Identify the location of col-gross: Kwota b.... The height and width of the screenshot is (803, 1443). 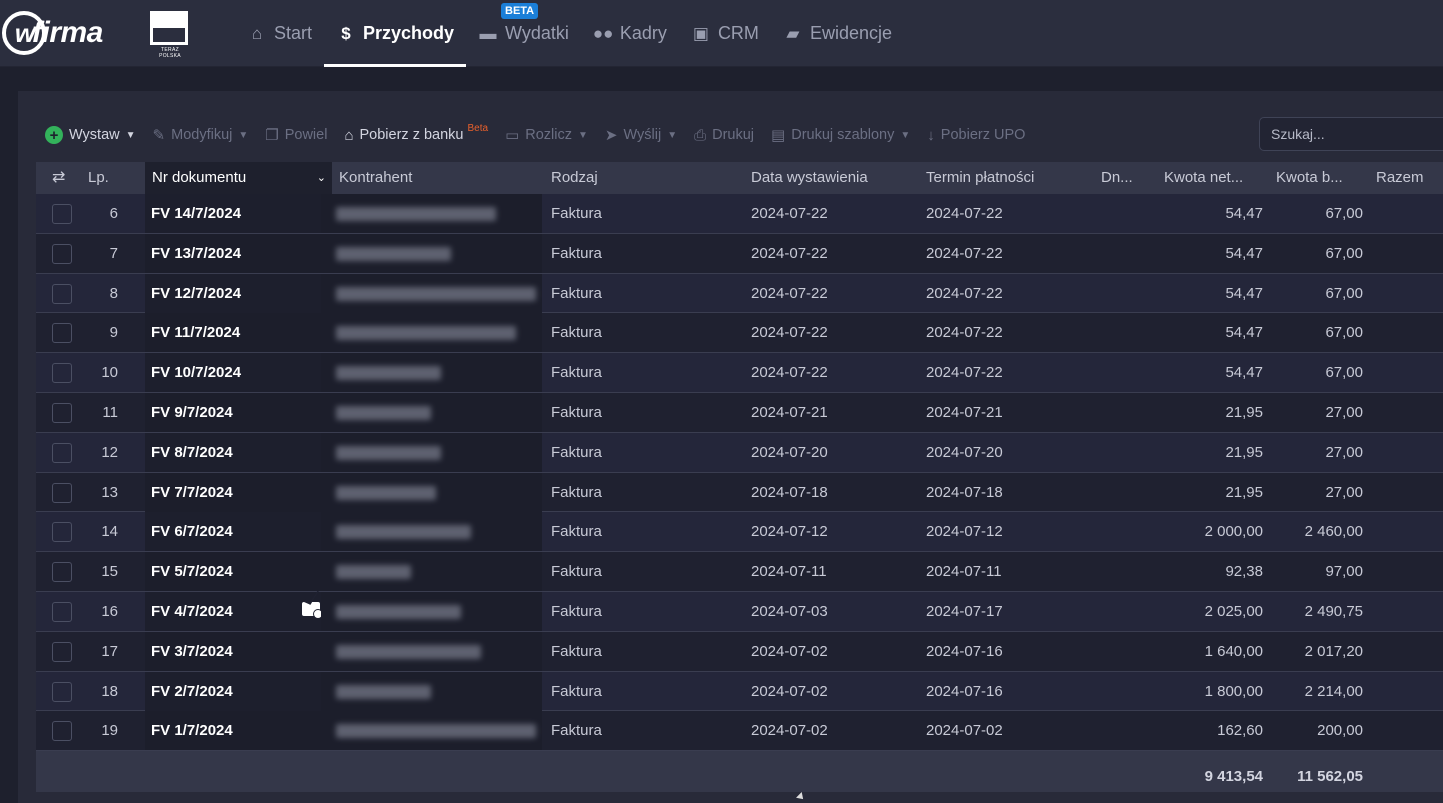
(1309, 178).